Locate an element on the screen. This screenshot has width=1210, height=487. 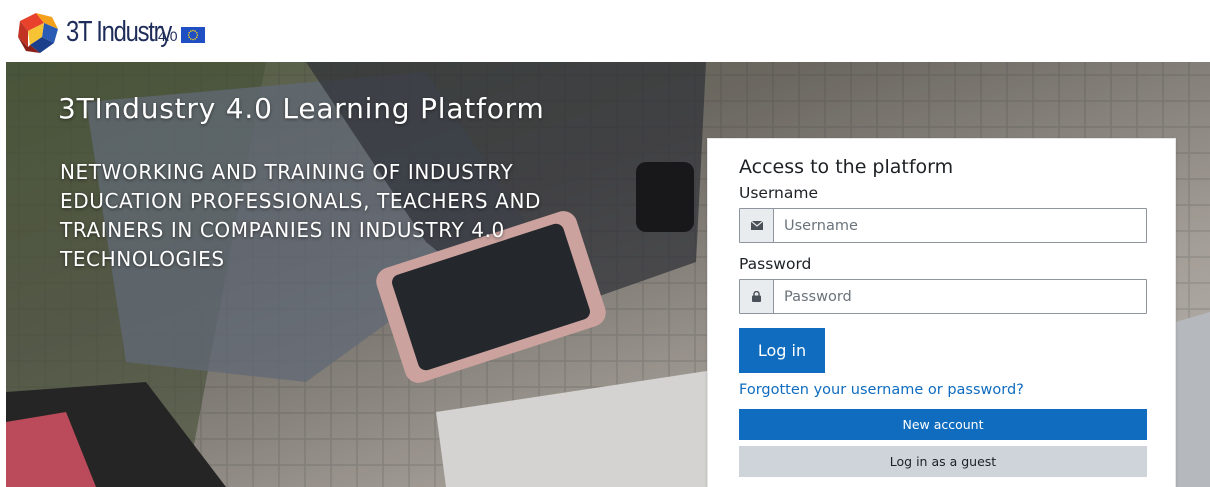
username-input is located at coordinates (960, 225).